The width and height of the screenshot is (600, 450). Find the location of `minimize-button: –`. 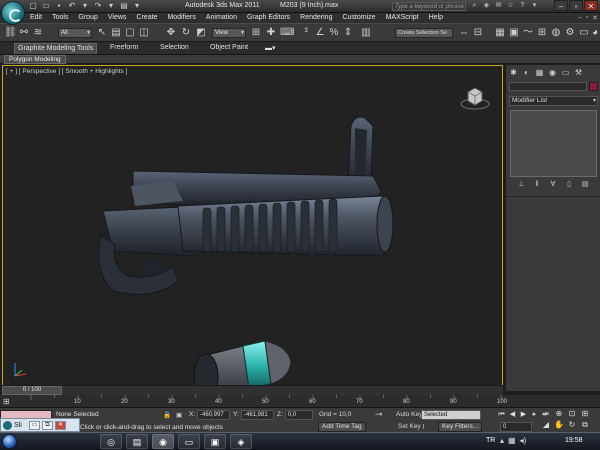

minimize-button: – is located at coordinates (561, 5).